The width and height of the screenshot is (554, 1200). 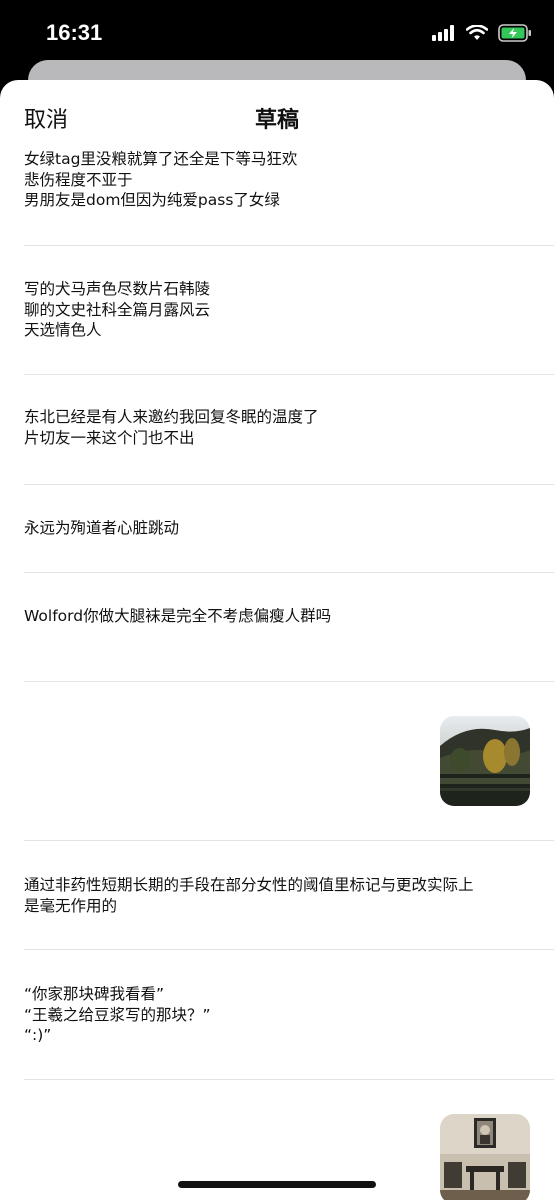 I want to click on home-indicator, so click(x=277, y=1184).